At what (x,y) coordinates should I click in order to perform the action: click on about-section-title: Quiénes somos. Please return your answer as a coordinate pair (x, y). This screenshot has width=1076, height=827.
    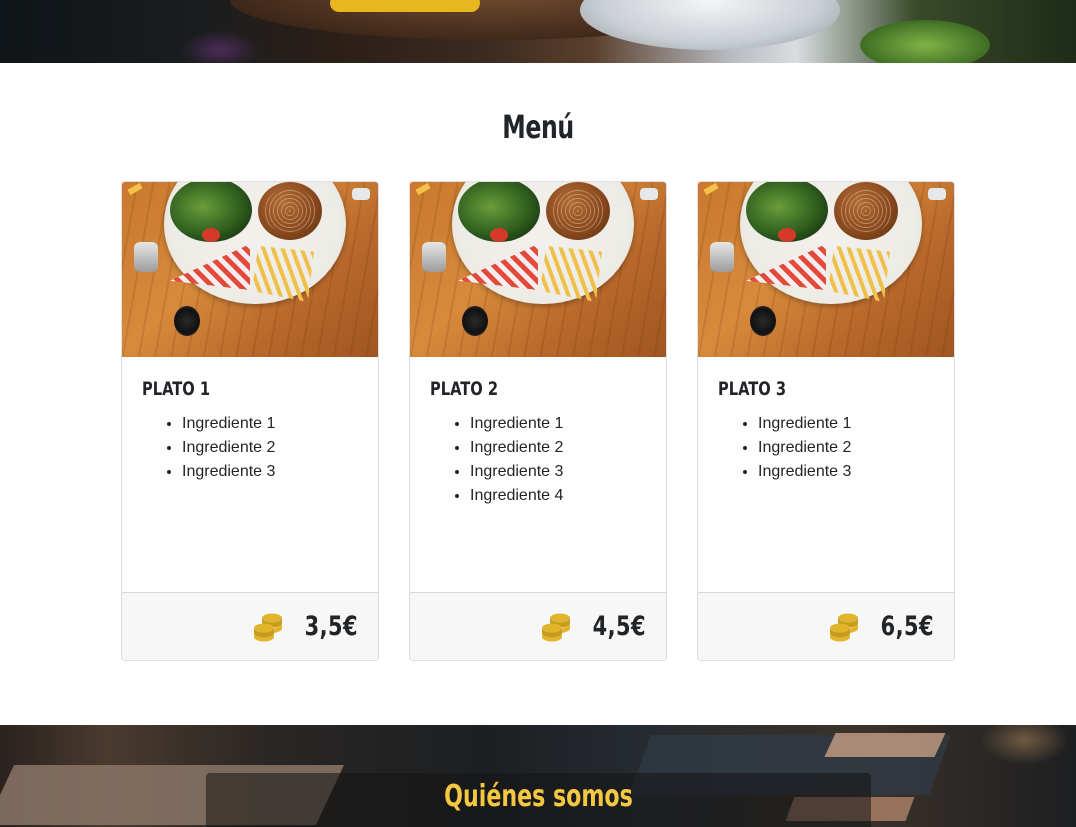
    Looking at the image, I should click on (538, 796).